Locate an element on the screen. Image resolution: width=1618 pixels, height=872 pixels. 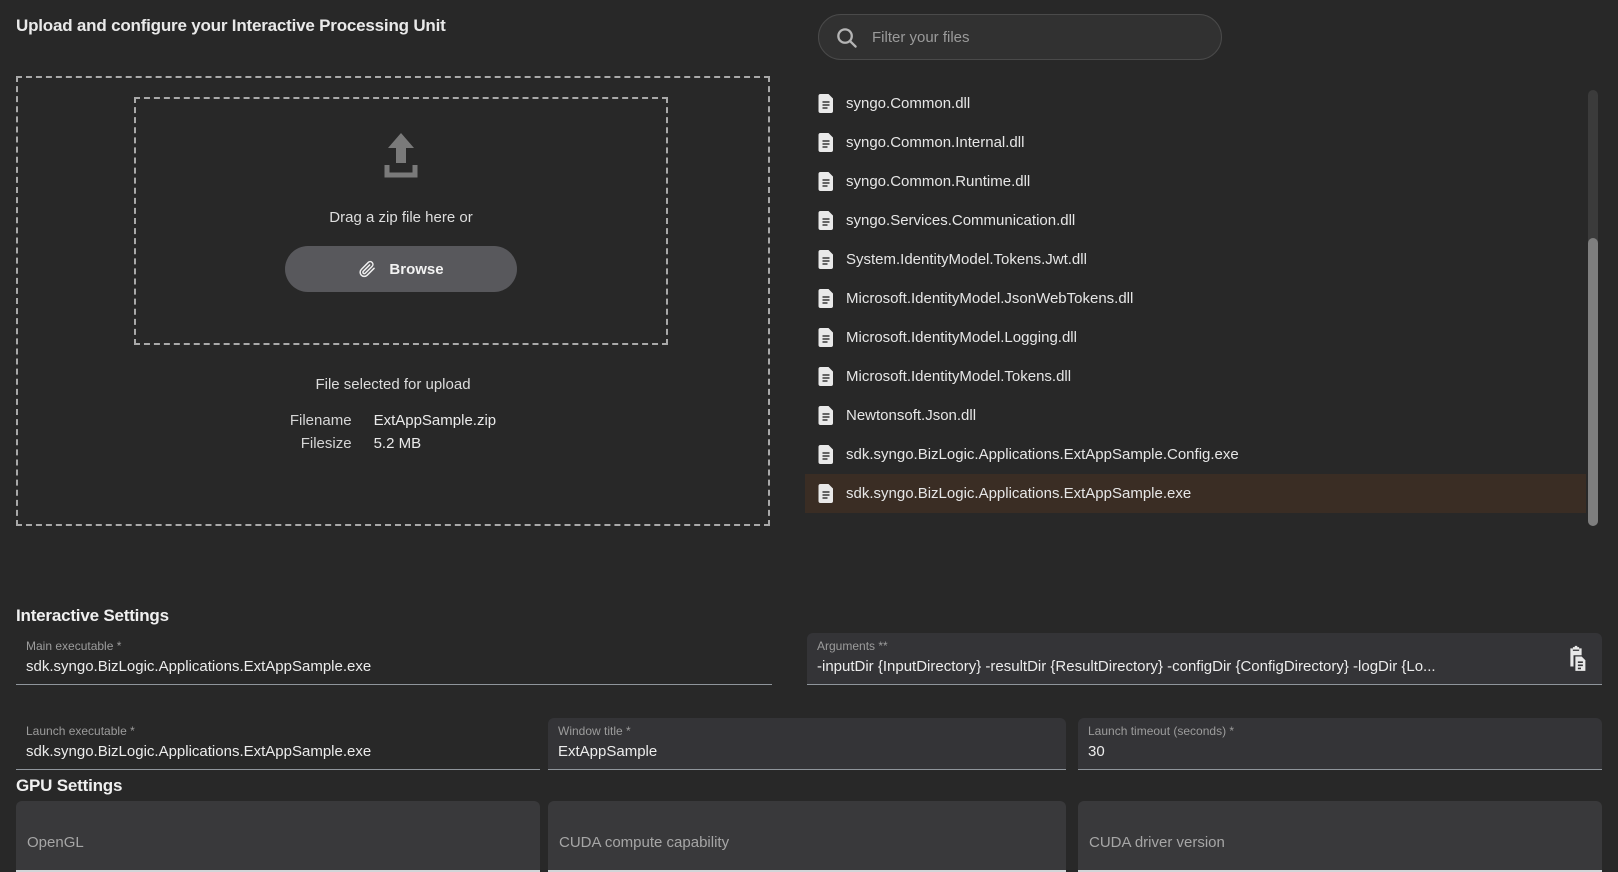
window-title-value: ExtAppSample is located at coordinates (608, 751).